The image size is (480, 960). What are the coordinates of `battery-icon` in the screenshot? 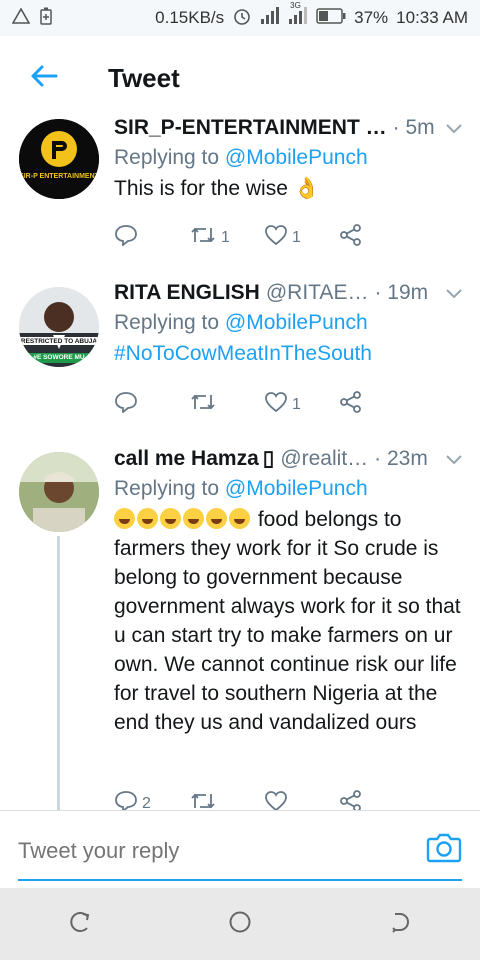 It's located at (331, 18).